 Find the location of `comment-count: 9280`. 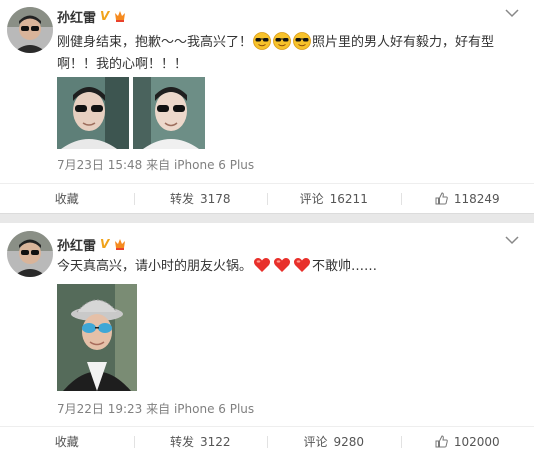

comment-count: 9280 is located at coordinates (349, 441).